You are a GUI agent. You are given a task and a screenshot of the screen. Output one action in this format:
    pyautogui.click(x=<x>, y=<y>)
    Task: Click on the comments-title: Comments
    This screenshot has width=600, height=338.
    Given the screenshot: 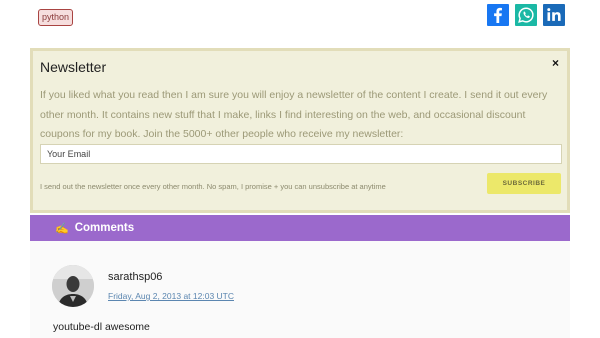 What is the action you would take?
    pyautogui.click(x=104, y=228)
    